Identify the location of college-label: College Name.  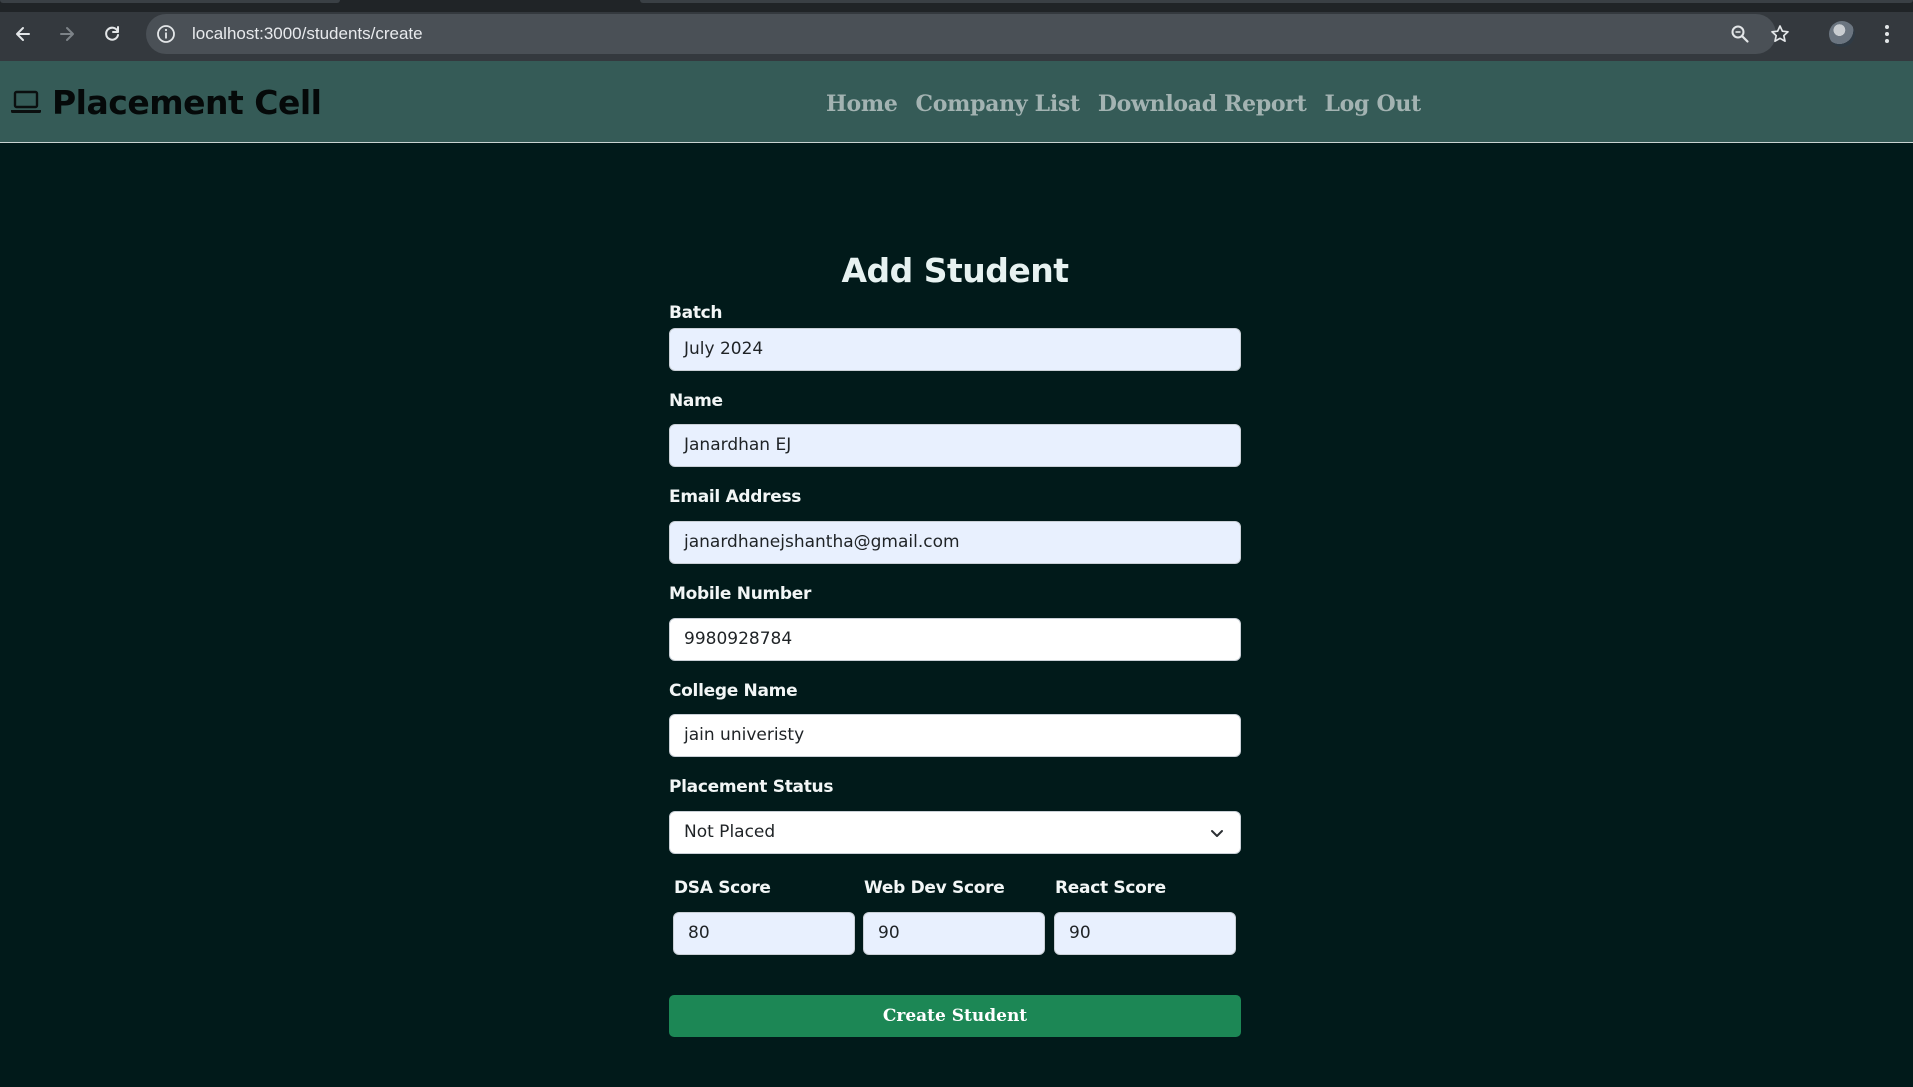
(733, 691).